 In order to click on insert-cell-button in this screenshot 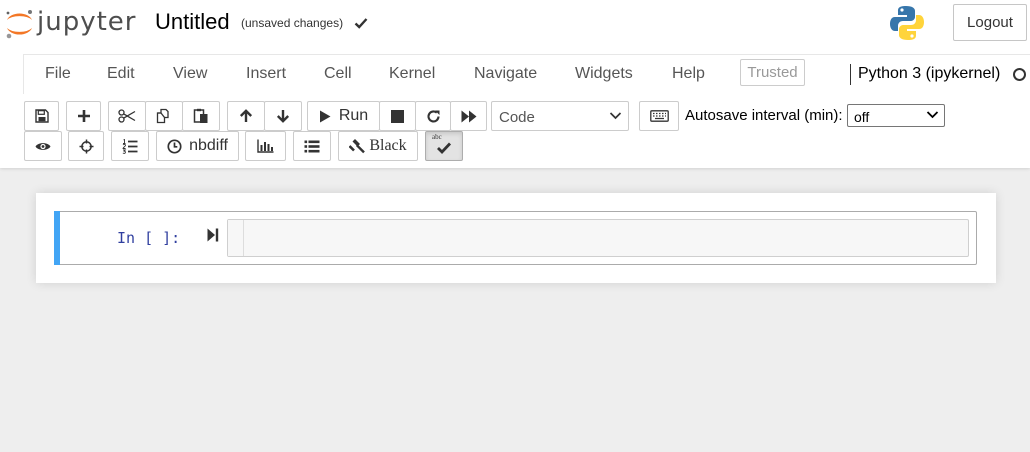, I will do `click(83, 116)`.